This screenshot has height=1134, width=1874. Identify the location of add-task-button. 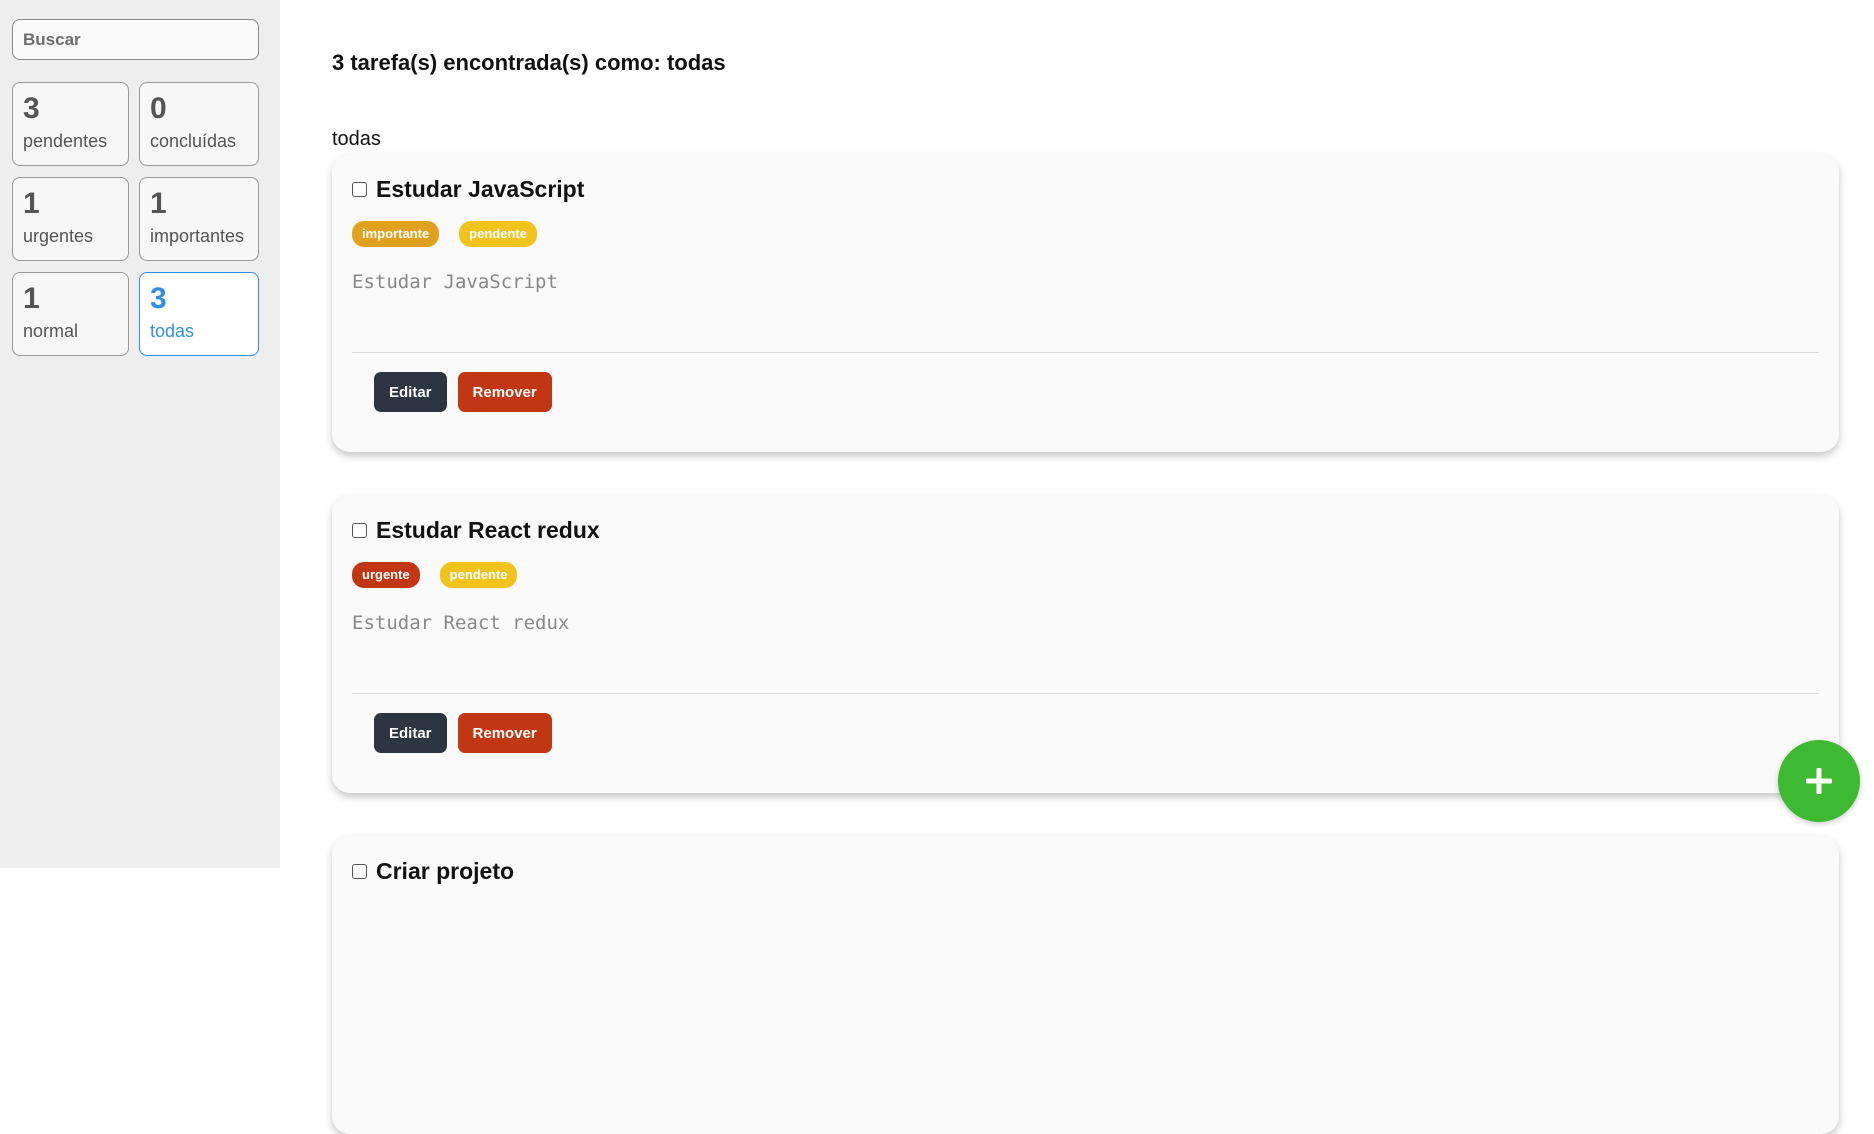
(1819, 781).